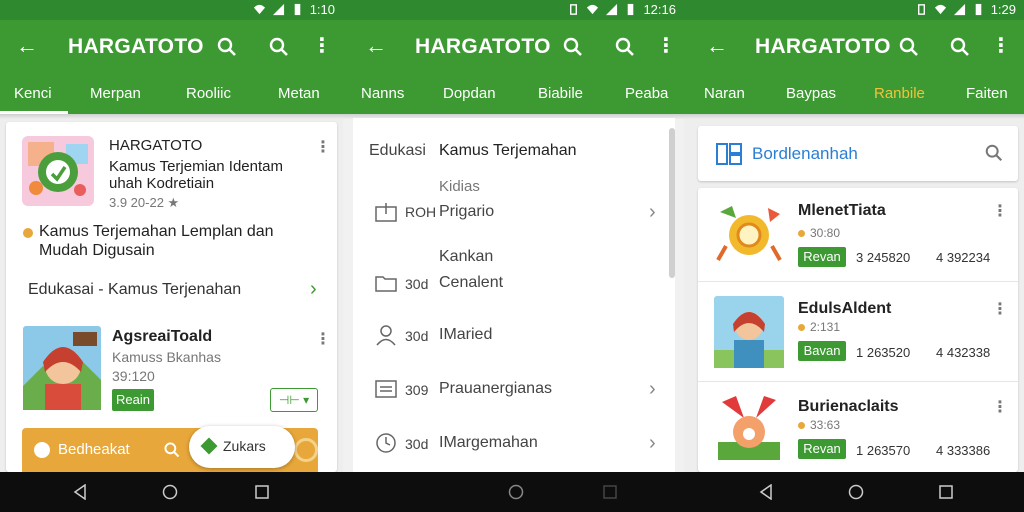  What do you see at coordinates (58, 171) in the screenshot?
I see `app-logo-icon` at bounding box center [58, 171].